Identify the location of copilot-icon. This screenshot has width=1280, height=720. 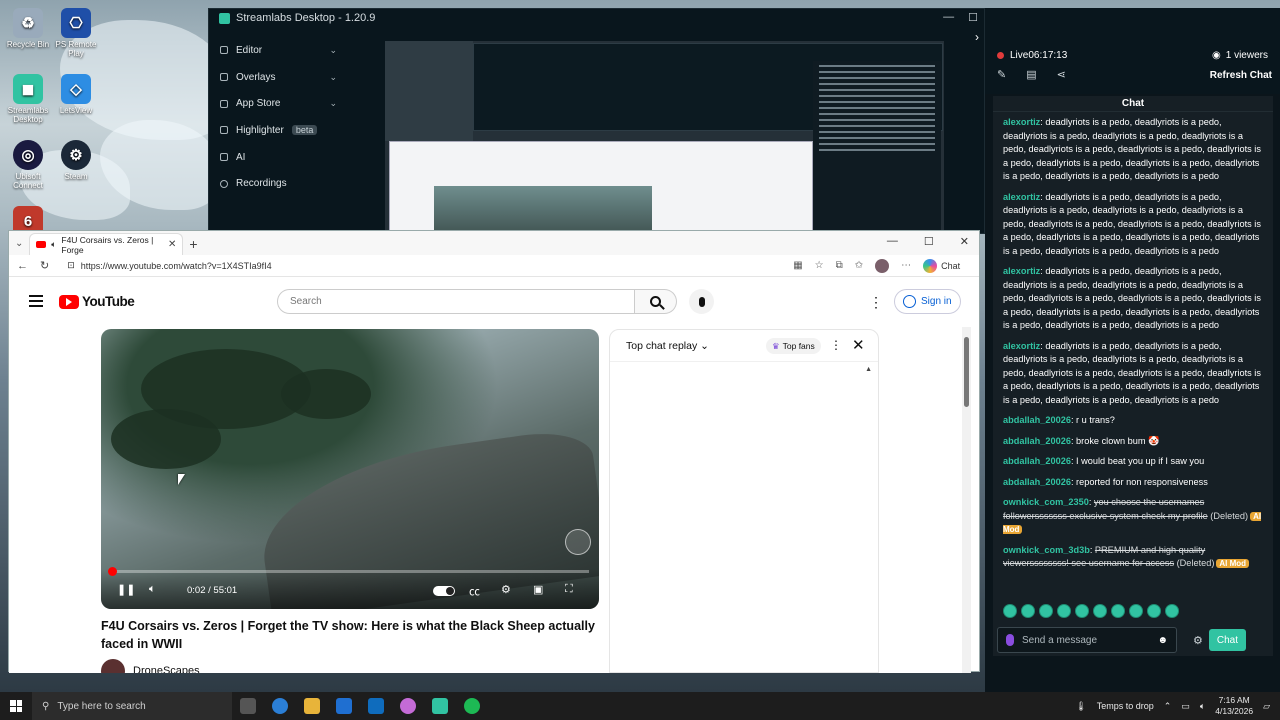
(408, 706).